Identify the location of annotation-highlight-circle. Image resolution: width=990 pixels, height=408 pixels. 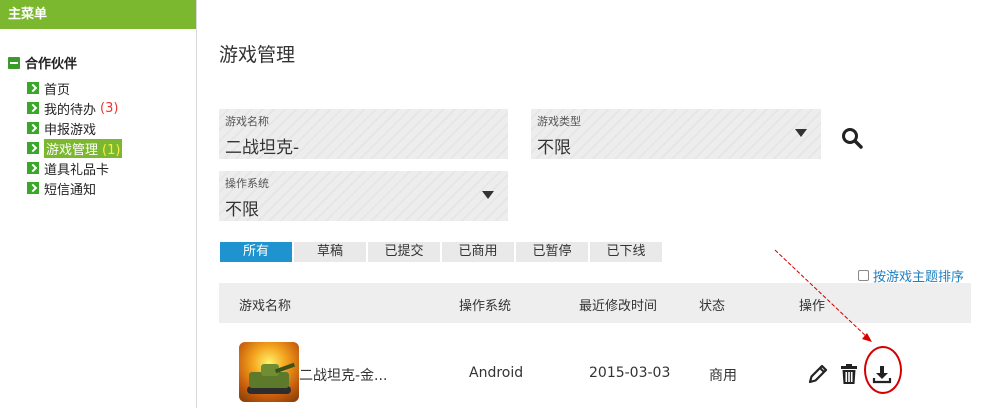
(883, 370).